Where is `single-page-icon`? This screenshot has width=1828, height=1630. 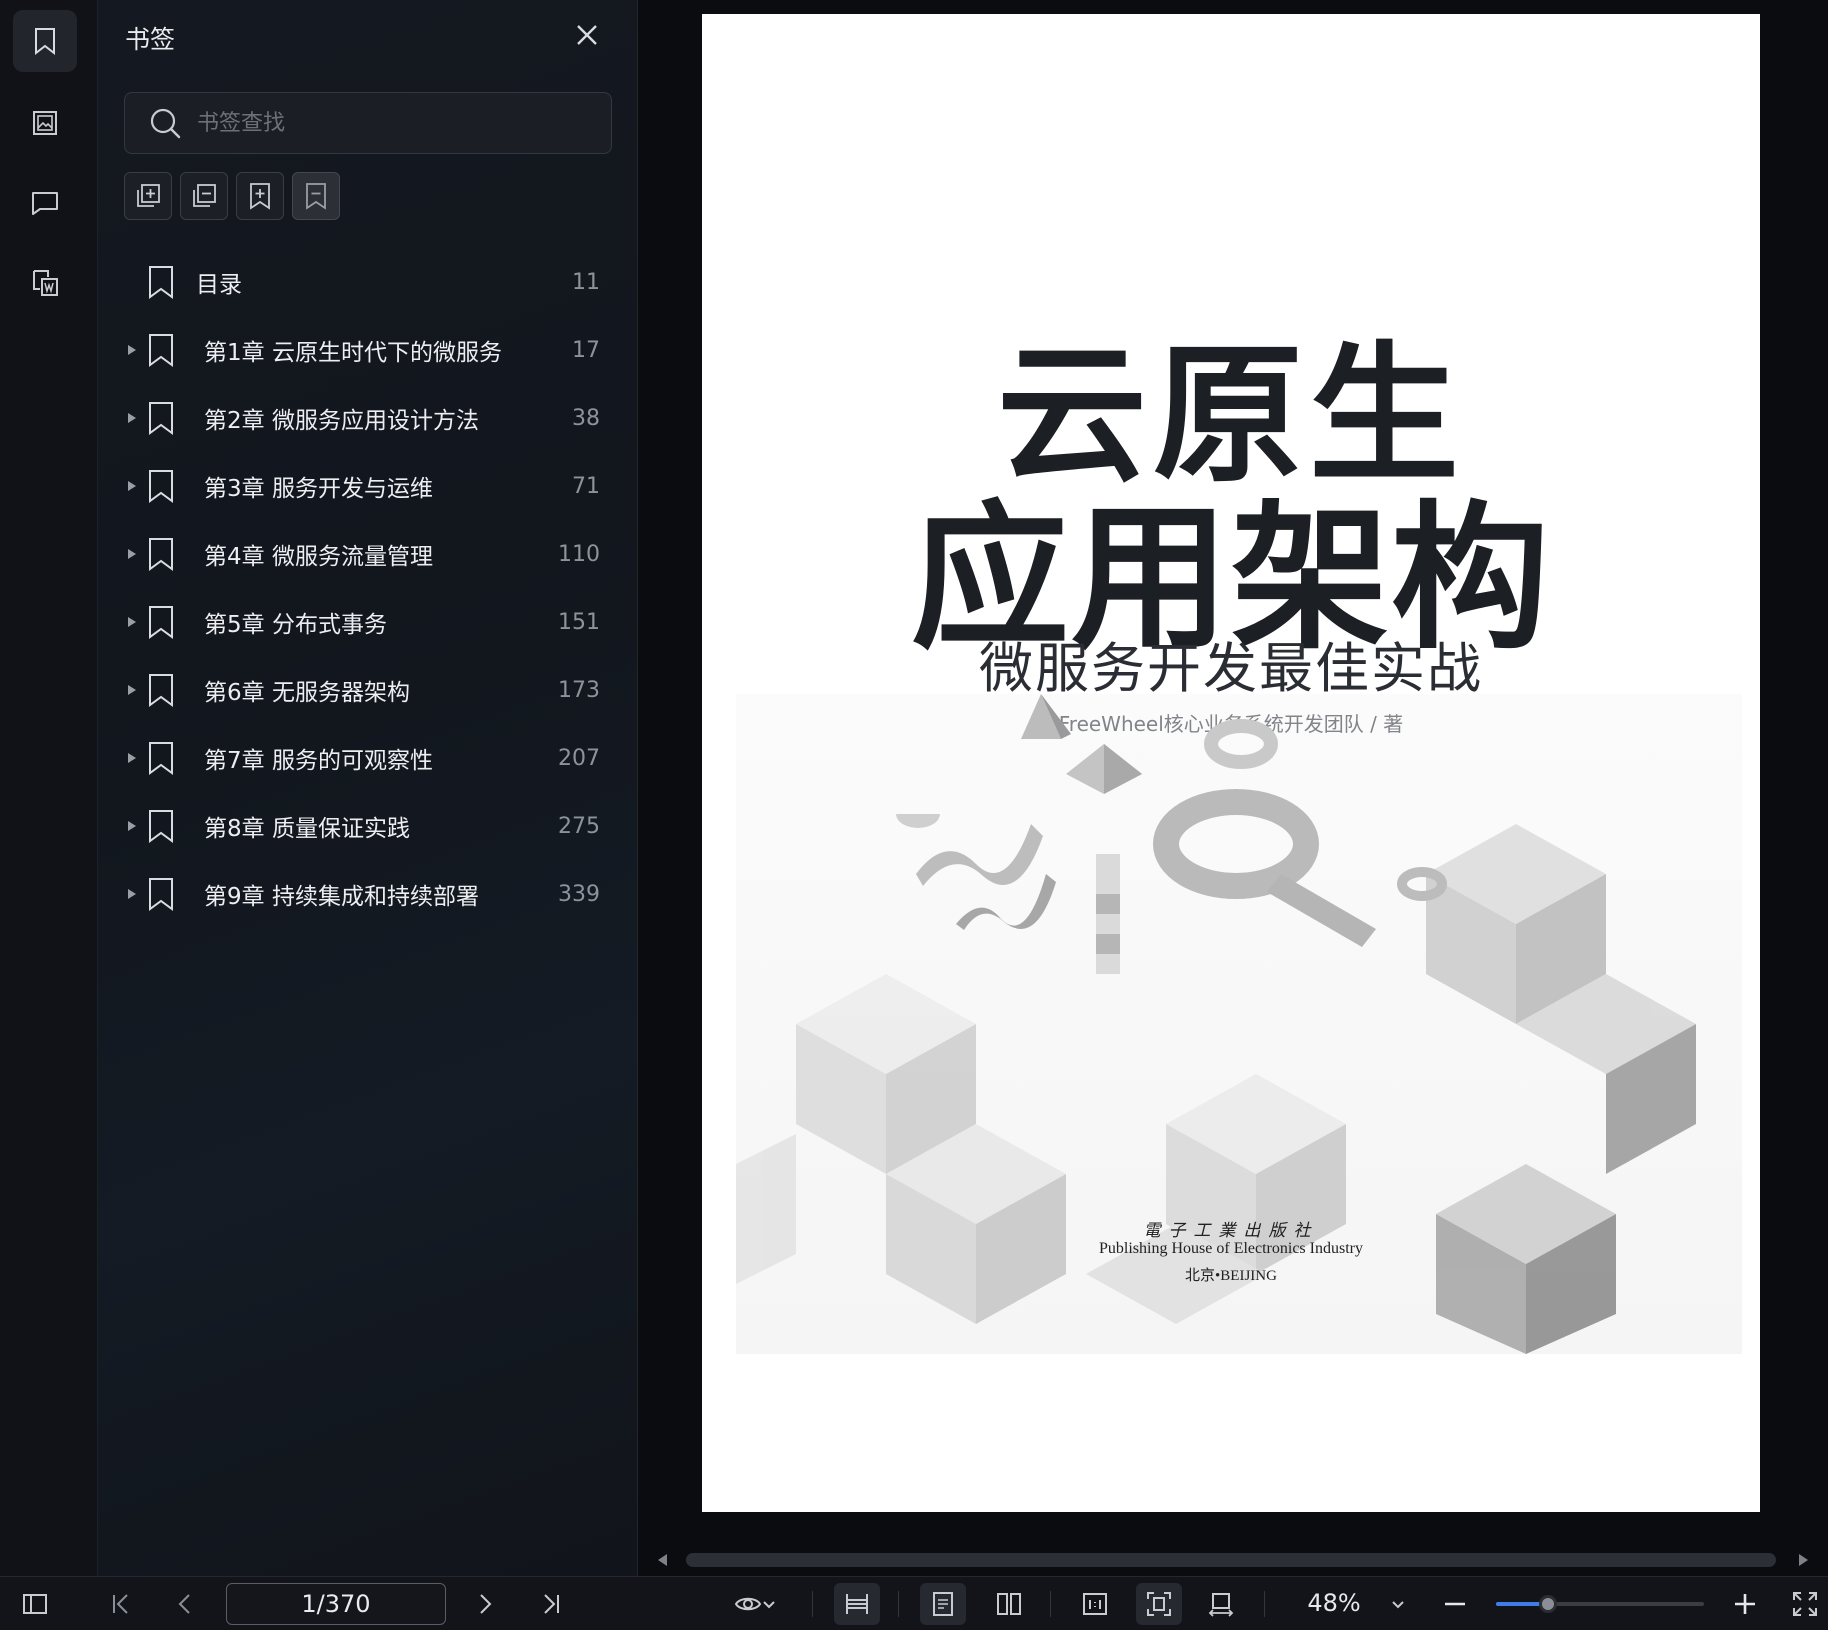 single-page-icon is located at coordinates (943, 1604).